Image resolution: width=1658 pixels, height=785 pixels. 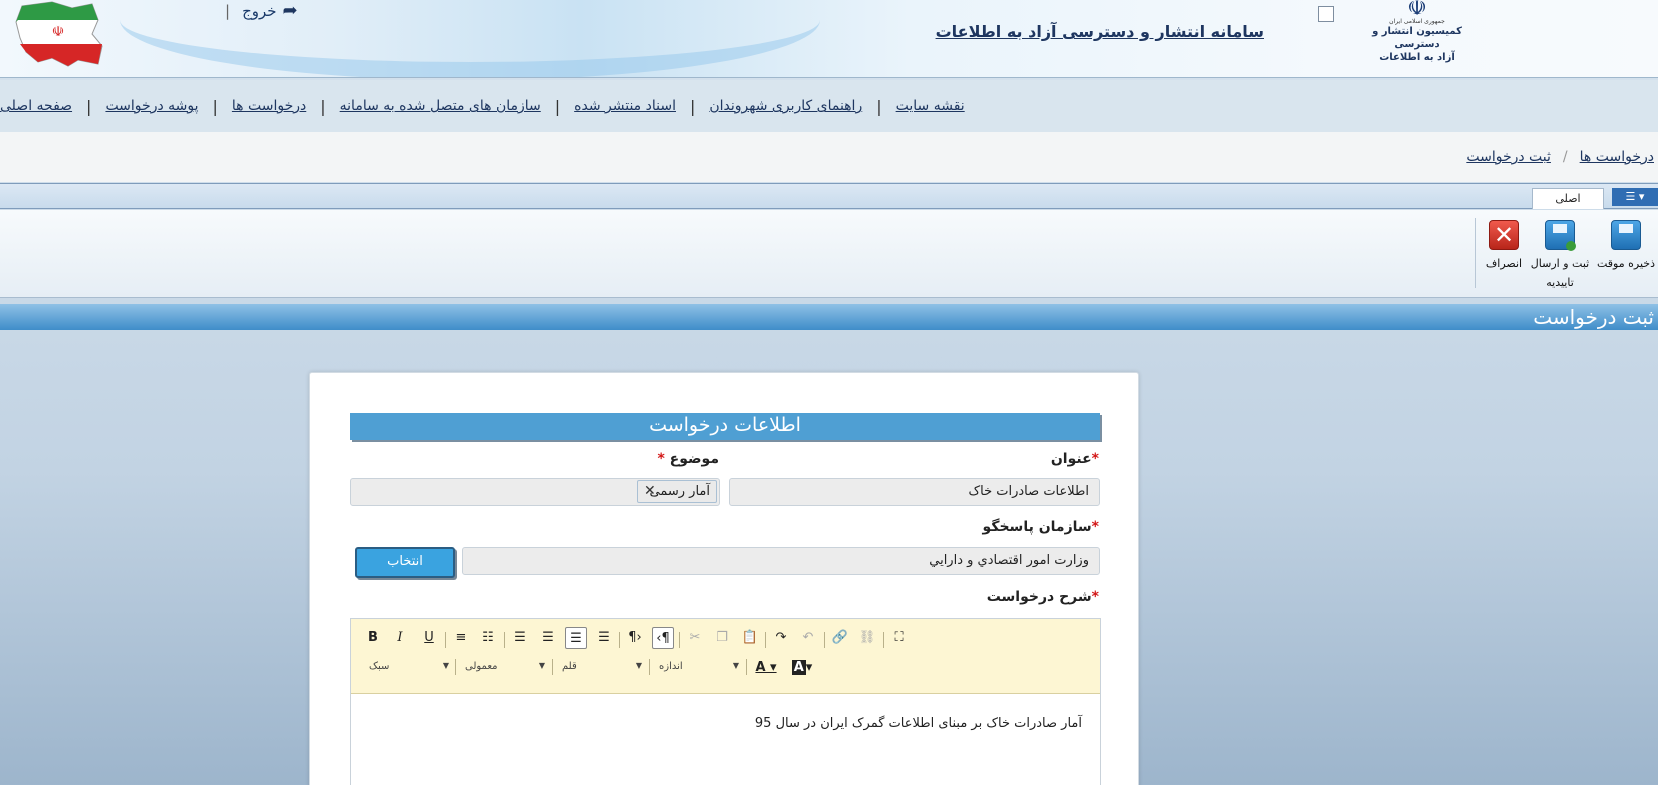 What do you see at coordinates (840, 638) in the screenshot?
I see `link-icon: 🔗` at bounding box center [840, 638].